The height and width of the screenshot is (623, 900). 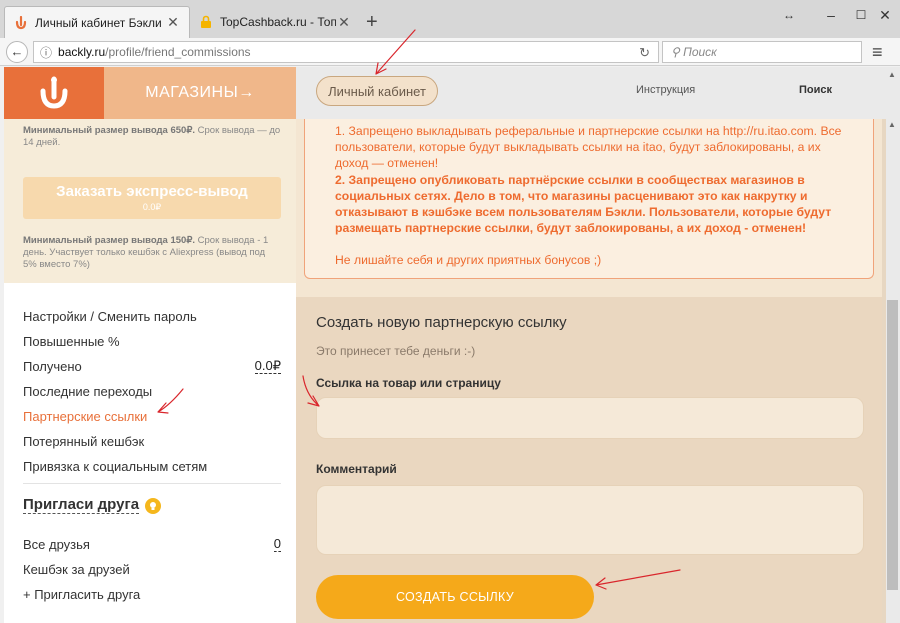 I want to click on sidebar-item-label: Повышенные %, so click(x=71, y=341).